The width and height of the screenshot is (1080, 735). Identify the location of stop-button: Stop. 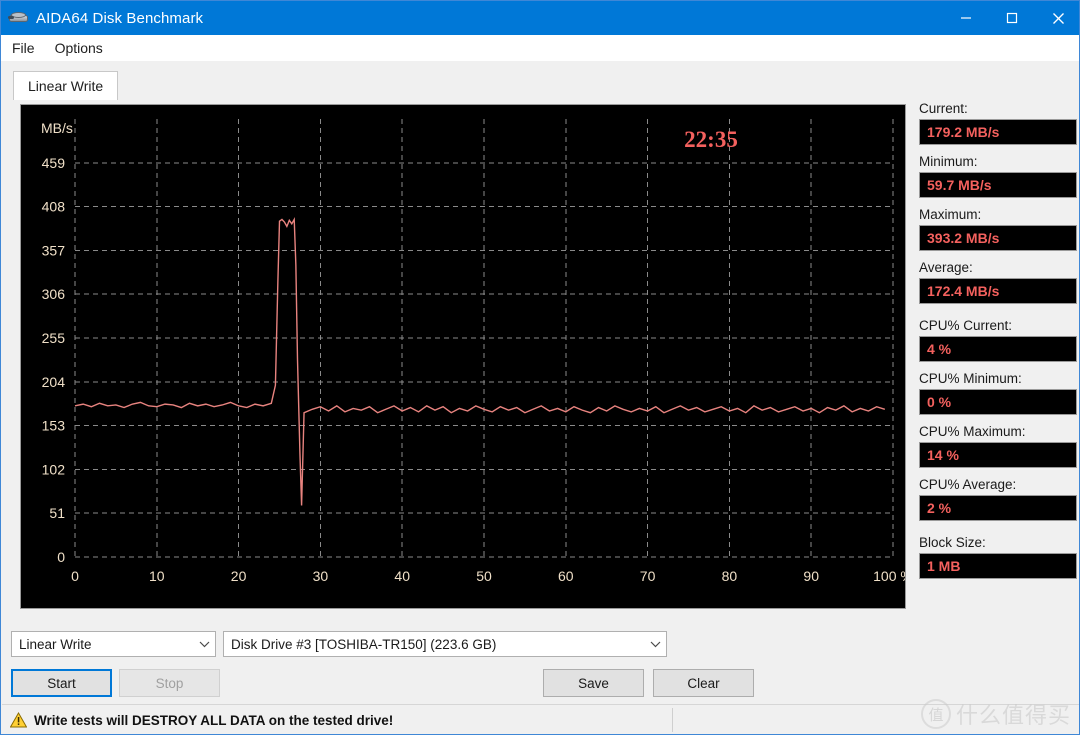
(169, 683).